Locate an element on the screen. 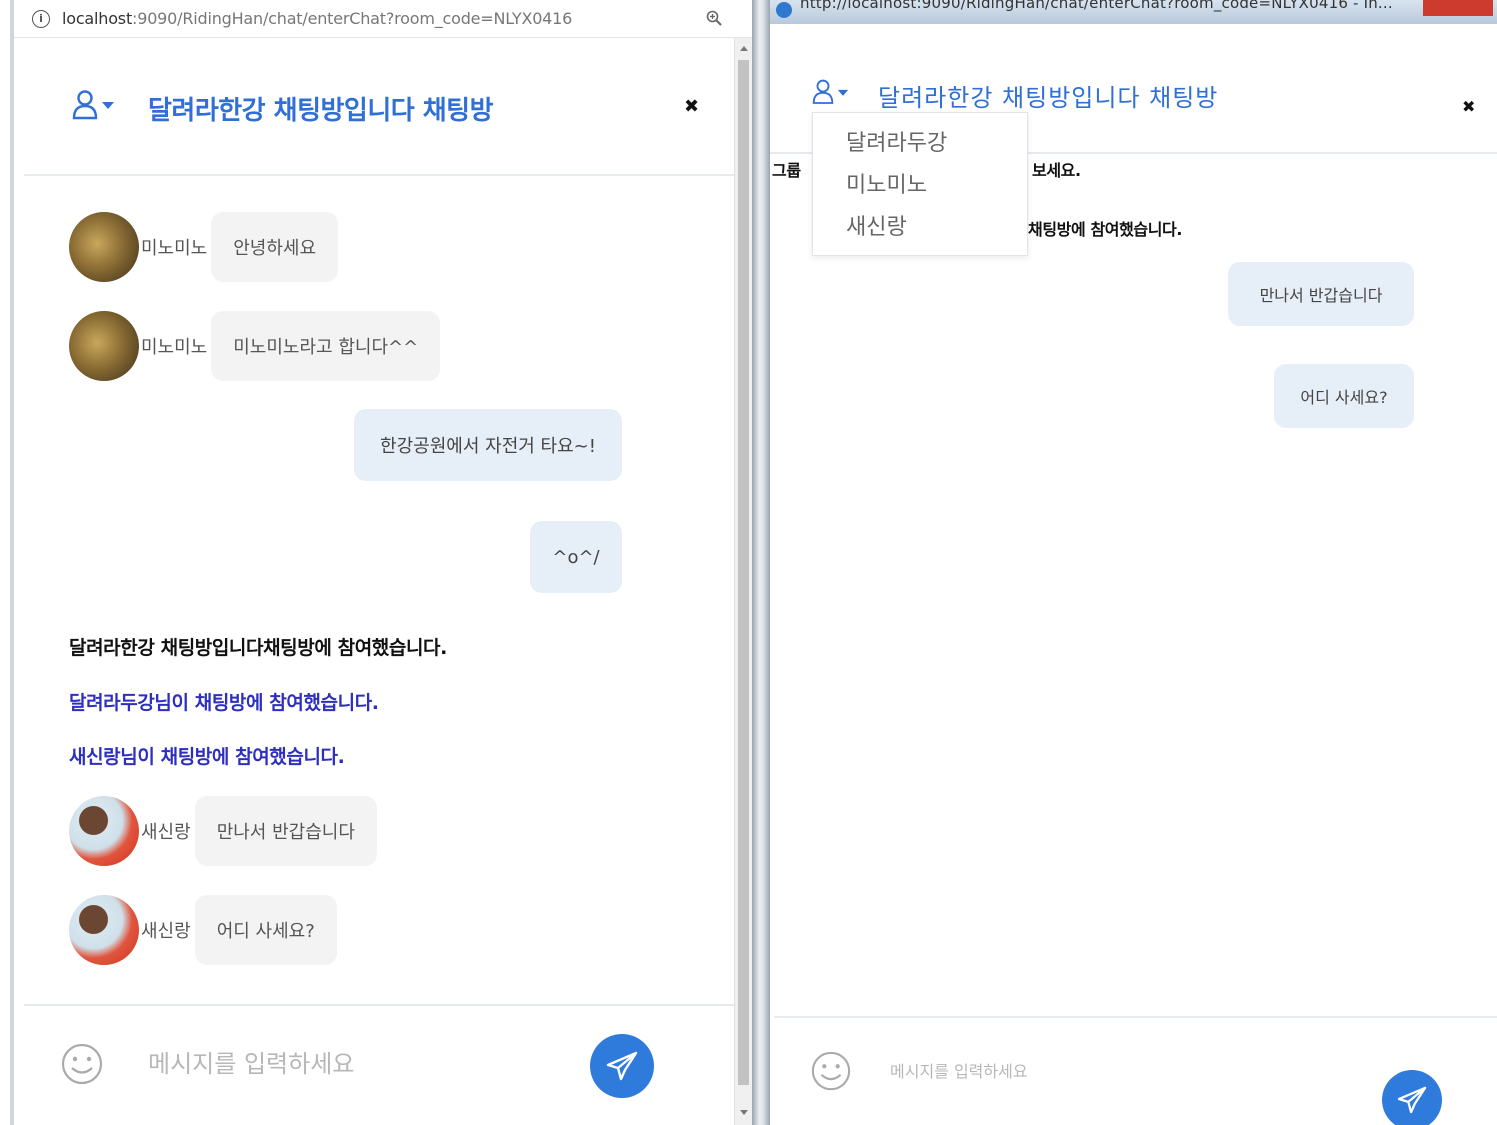 This screenshot has height=1125, width=1497. dropdown-item-member: 미노미노 is located at coordinates (886, 183).